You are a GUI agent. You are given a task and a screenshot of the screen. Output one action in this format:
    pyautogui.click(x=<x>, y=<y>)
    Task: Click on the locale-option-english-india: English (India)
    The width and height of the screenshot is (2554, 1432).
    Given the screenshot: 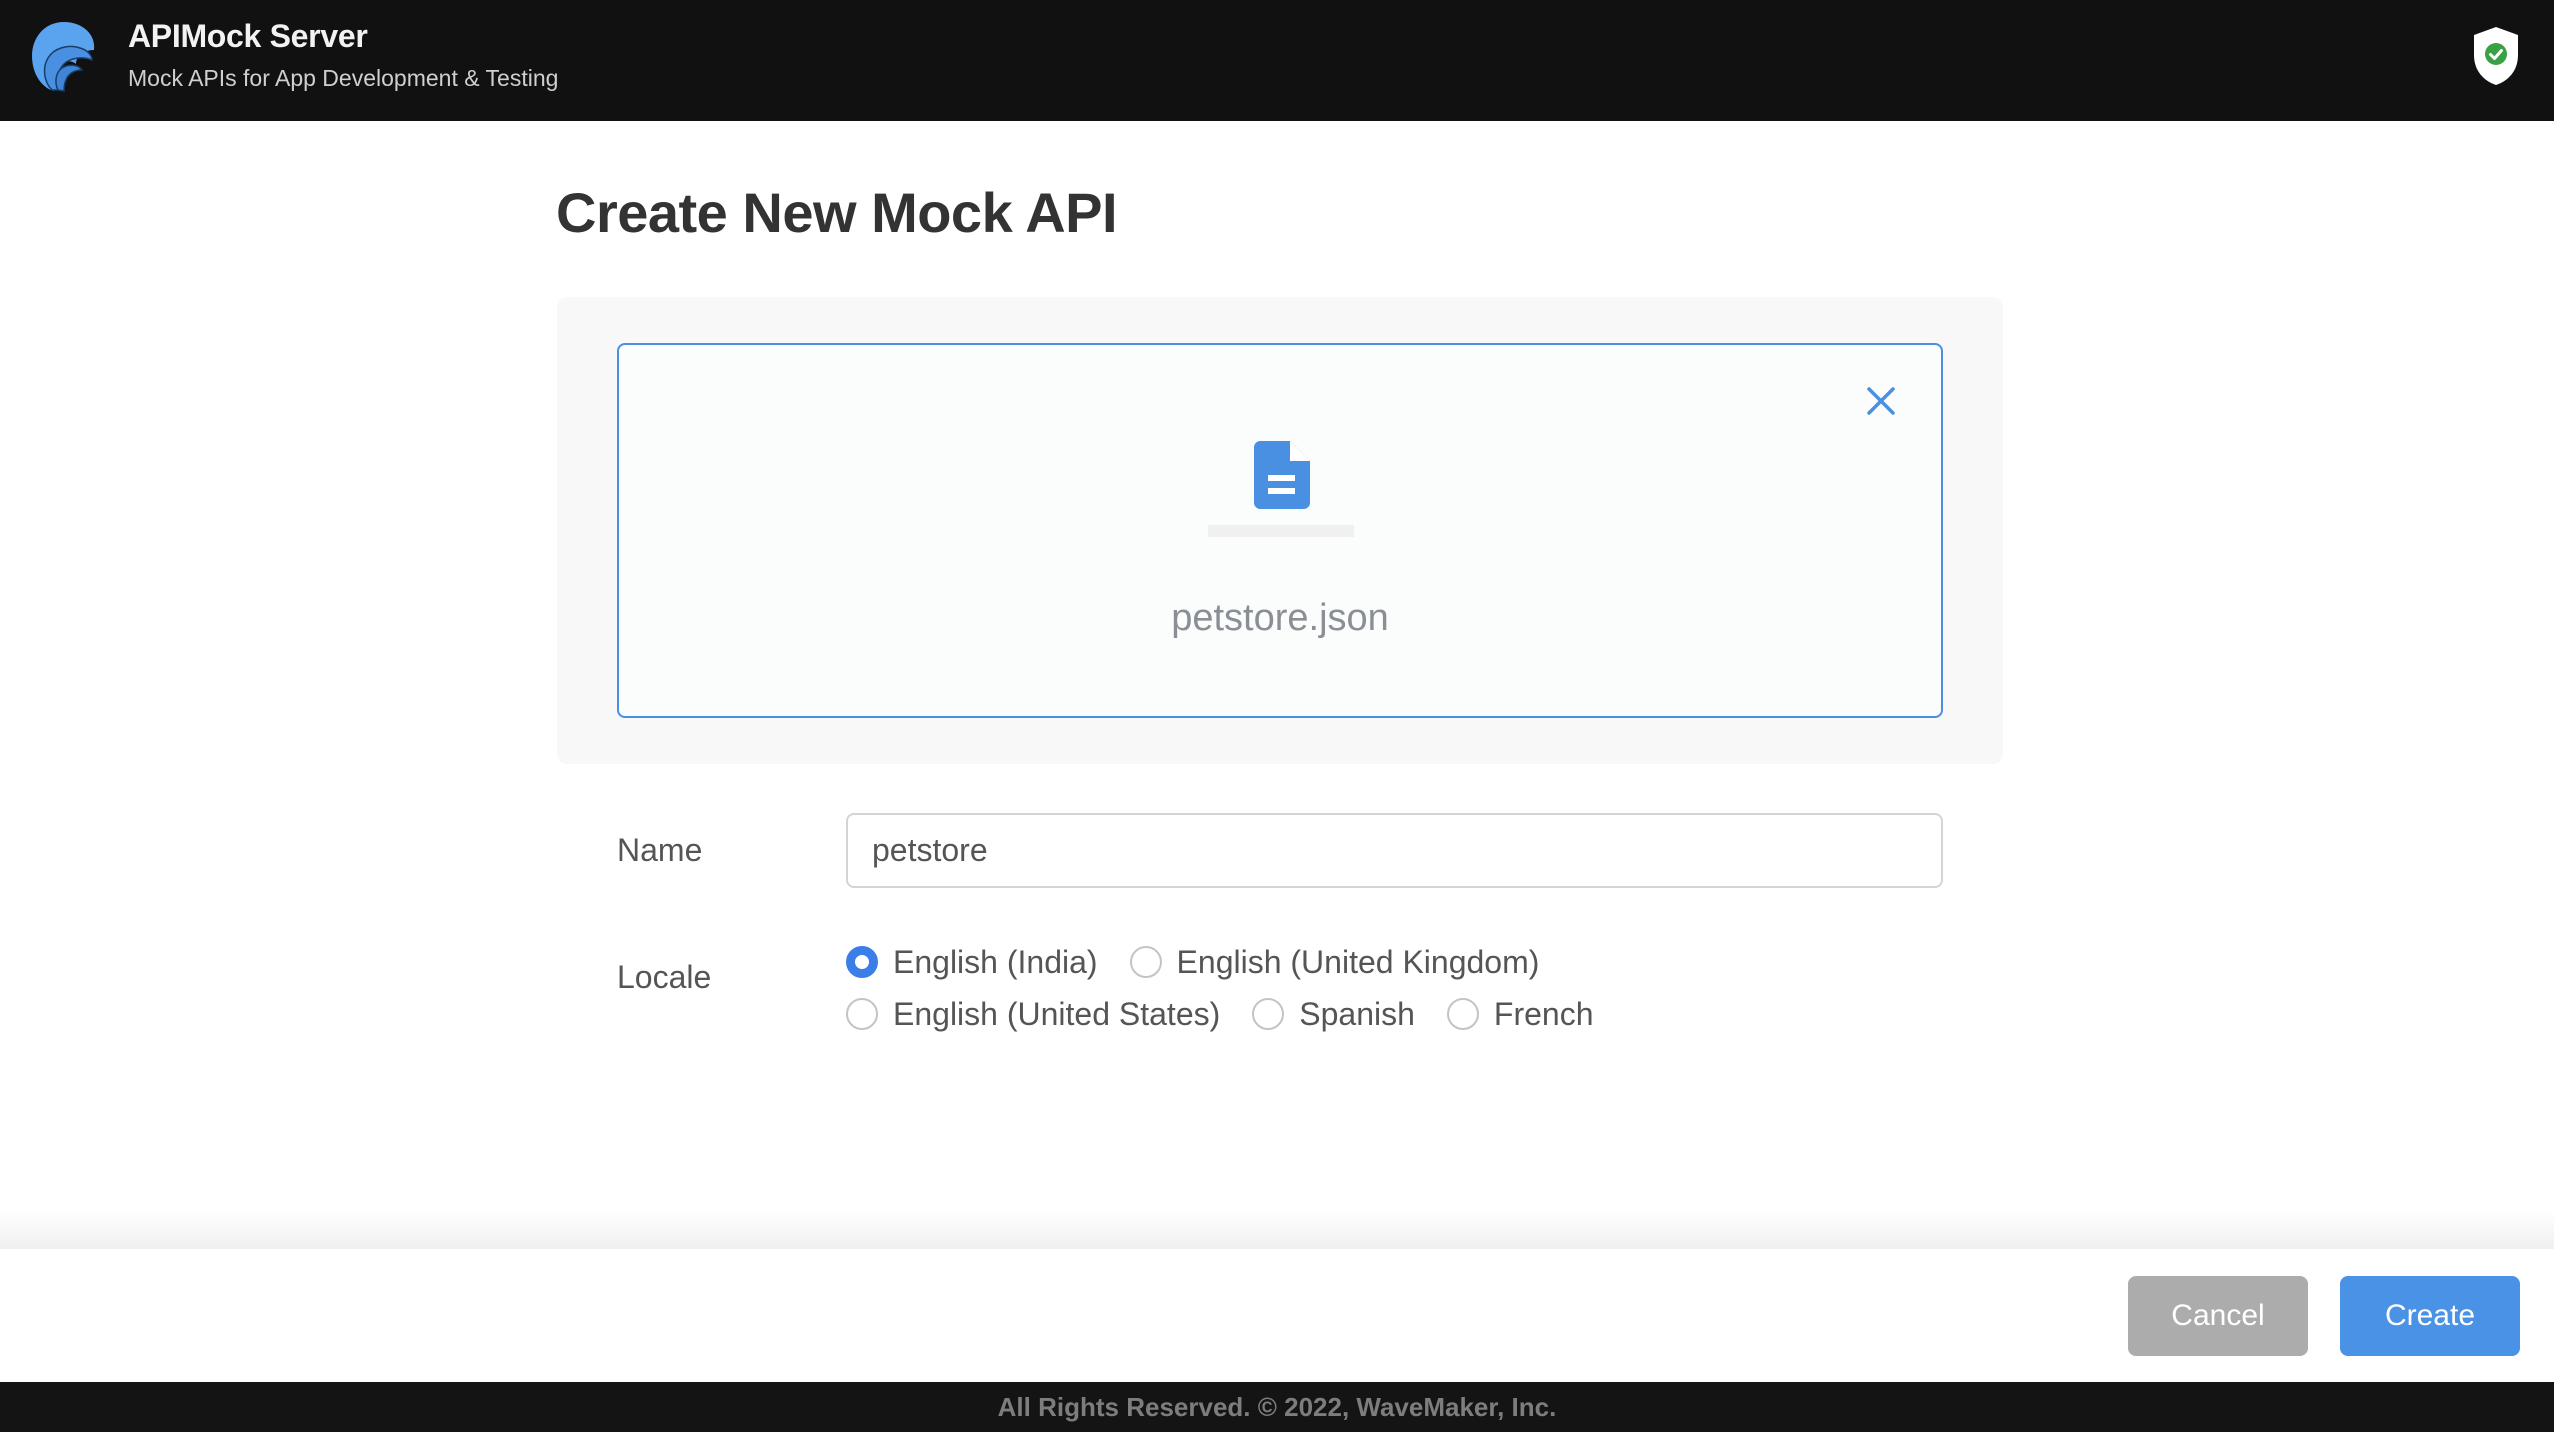 What is the action you would take?
    pyautogui.click(x=972, y=962)
    